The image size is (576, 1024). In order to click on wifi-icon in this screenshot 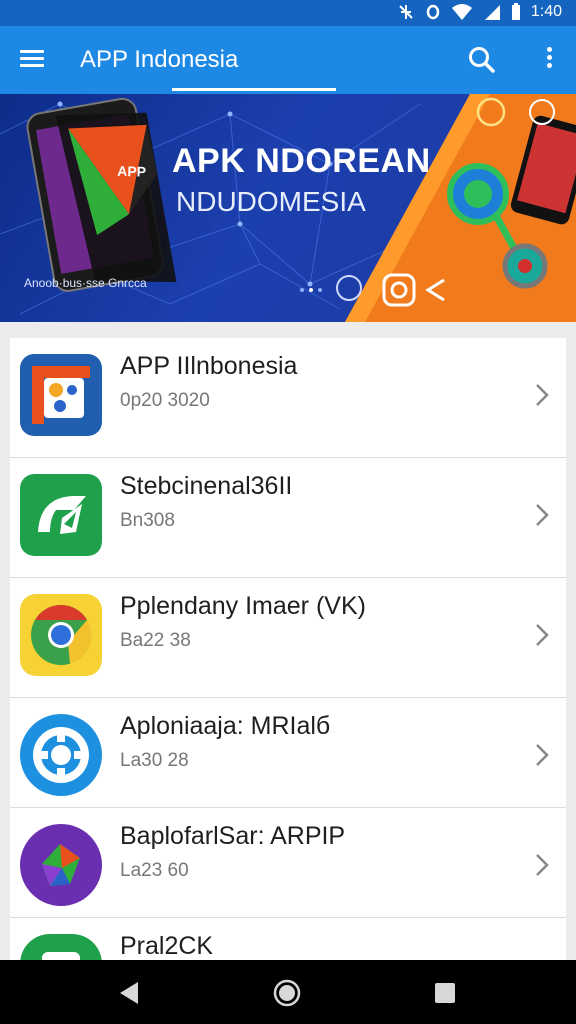, I will do `click(461, 12)`.